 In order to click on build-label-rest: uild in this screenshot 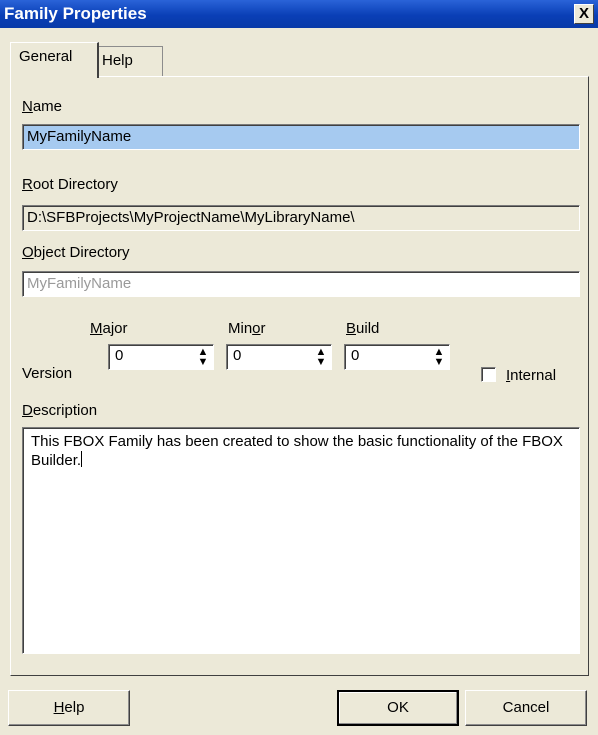, I will do `click(368, 328)`.